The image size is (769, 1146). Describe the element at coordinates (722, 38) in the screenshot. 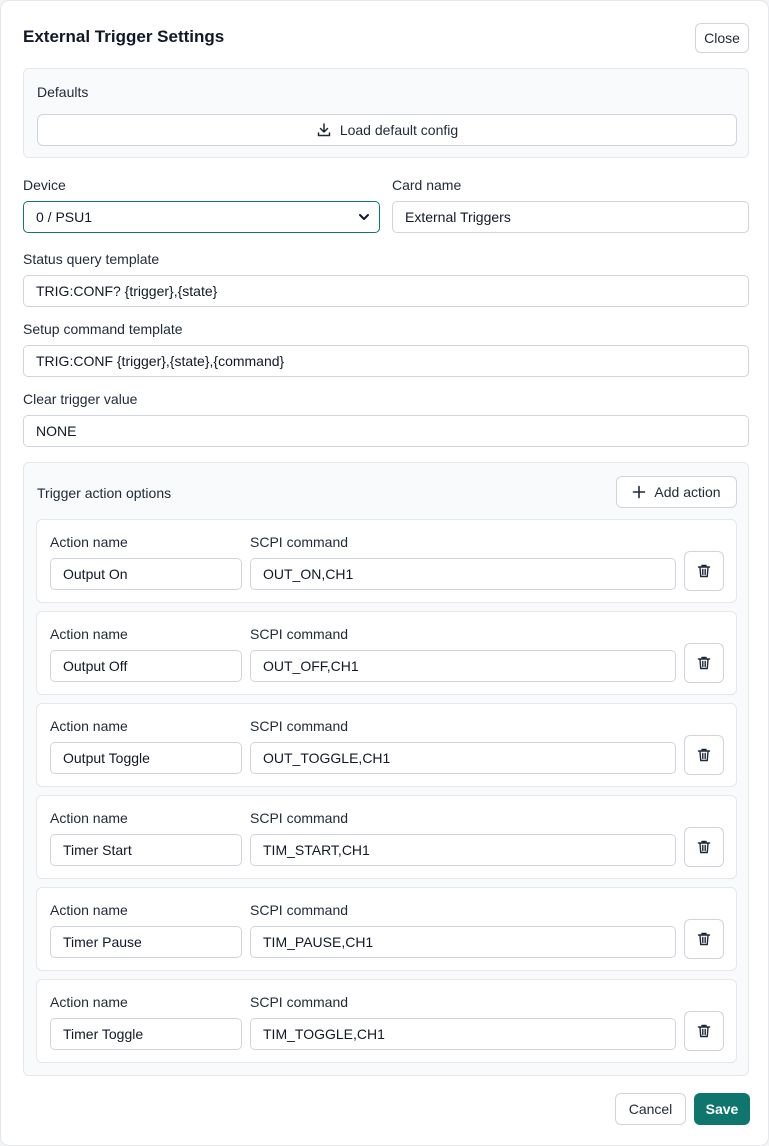

I see `close-button: Close` at that location.